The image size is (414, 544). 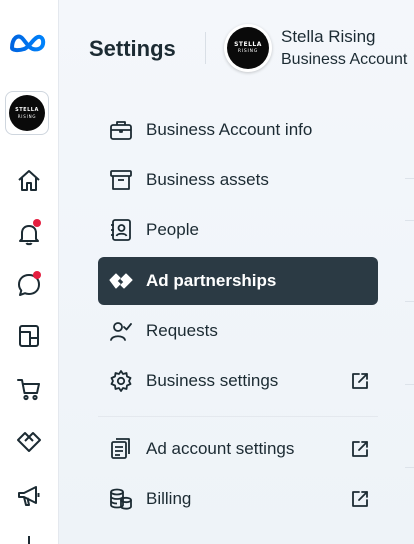 What do you see at coordinates (29, 43) in the screenshot?
I see `meta-logo-icon` at bounding box center [29, 43].